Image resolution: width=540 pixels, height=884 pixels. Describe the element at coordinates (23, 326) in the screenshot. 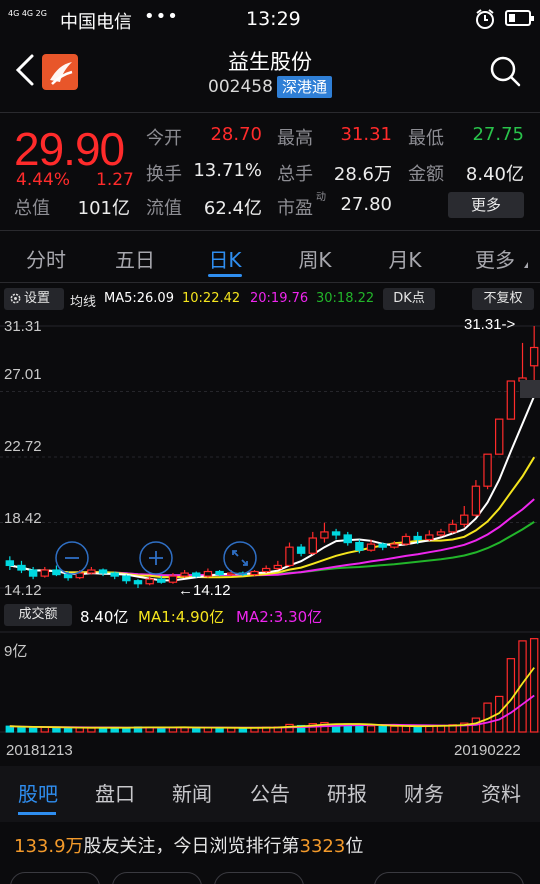

I see `y-label-top: 31.31` at that location.